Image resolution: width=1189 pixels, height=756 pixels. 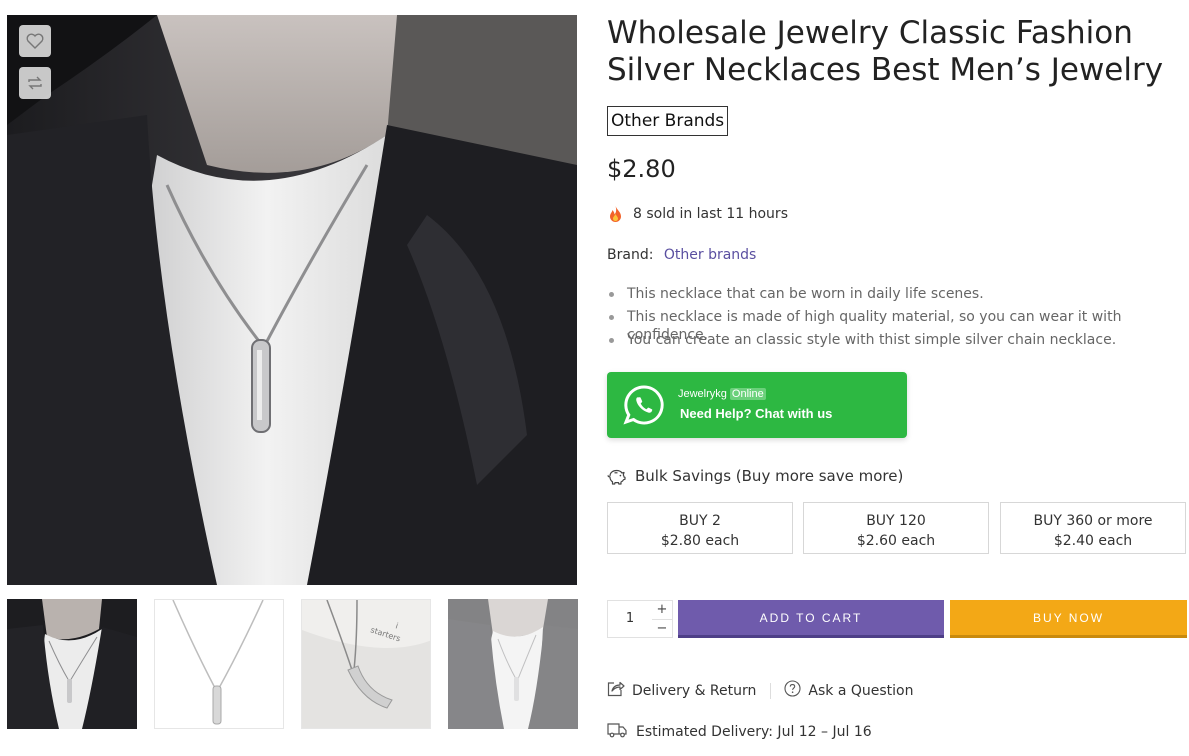 What do you see at coordinates (630, 619) in the screenshot?
I see `quantity-input: 1` at bounding box center [630, 619].